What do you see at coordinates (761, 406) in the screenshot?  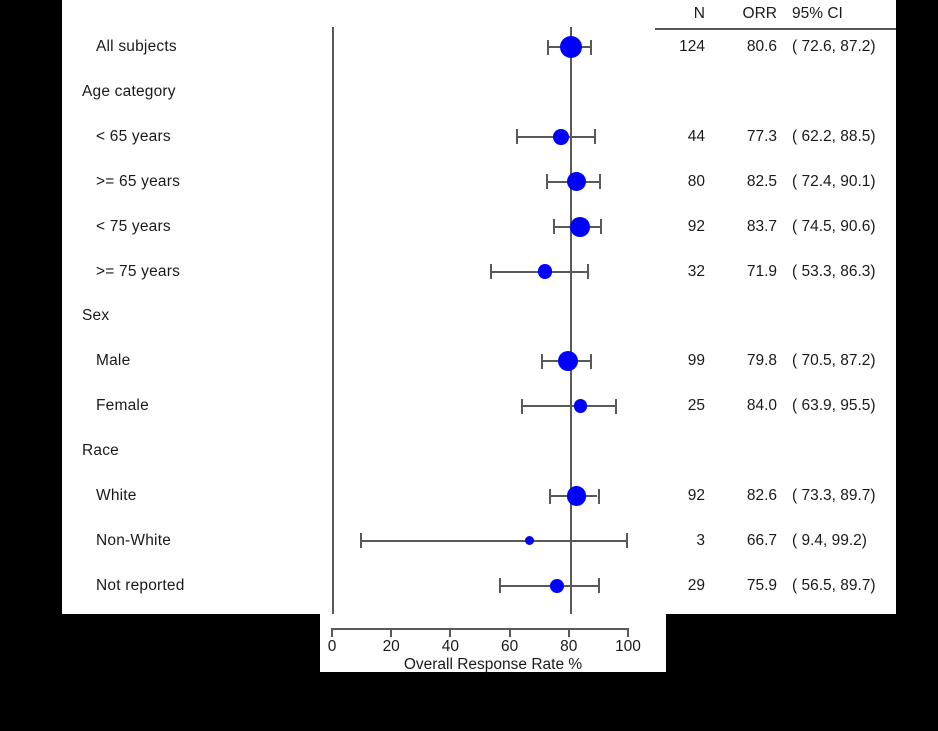 I see `cell-orr-female: 84.0` at bounding box center [761, 406].